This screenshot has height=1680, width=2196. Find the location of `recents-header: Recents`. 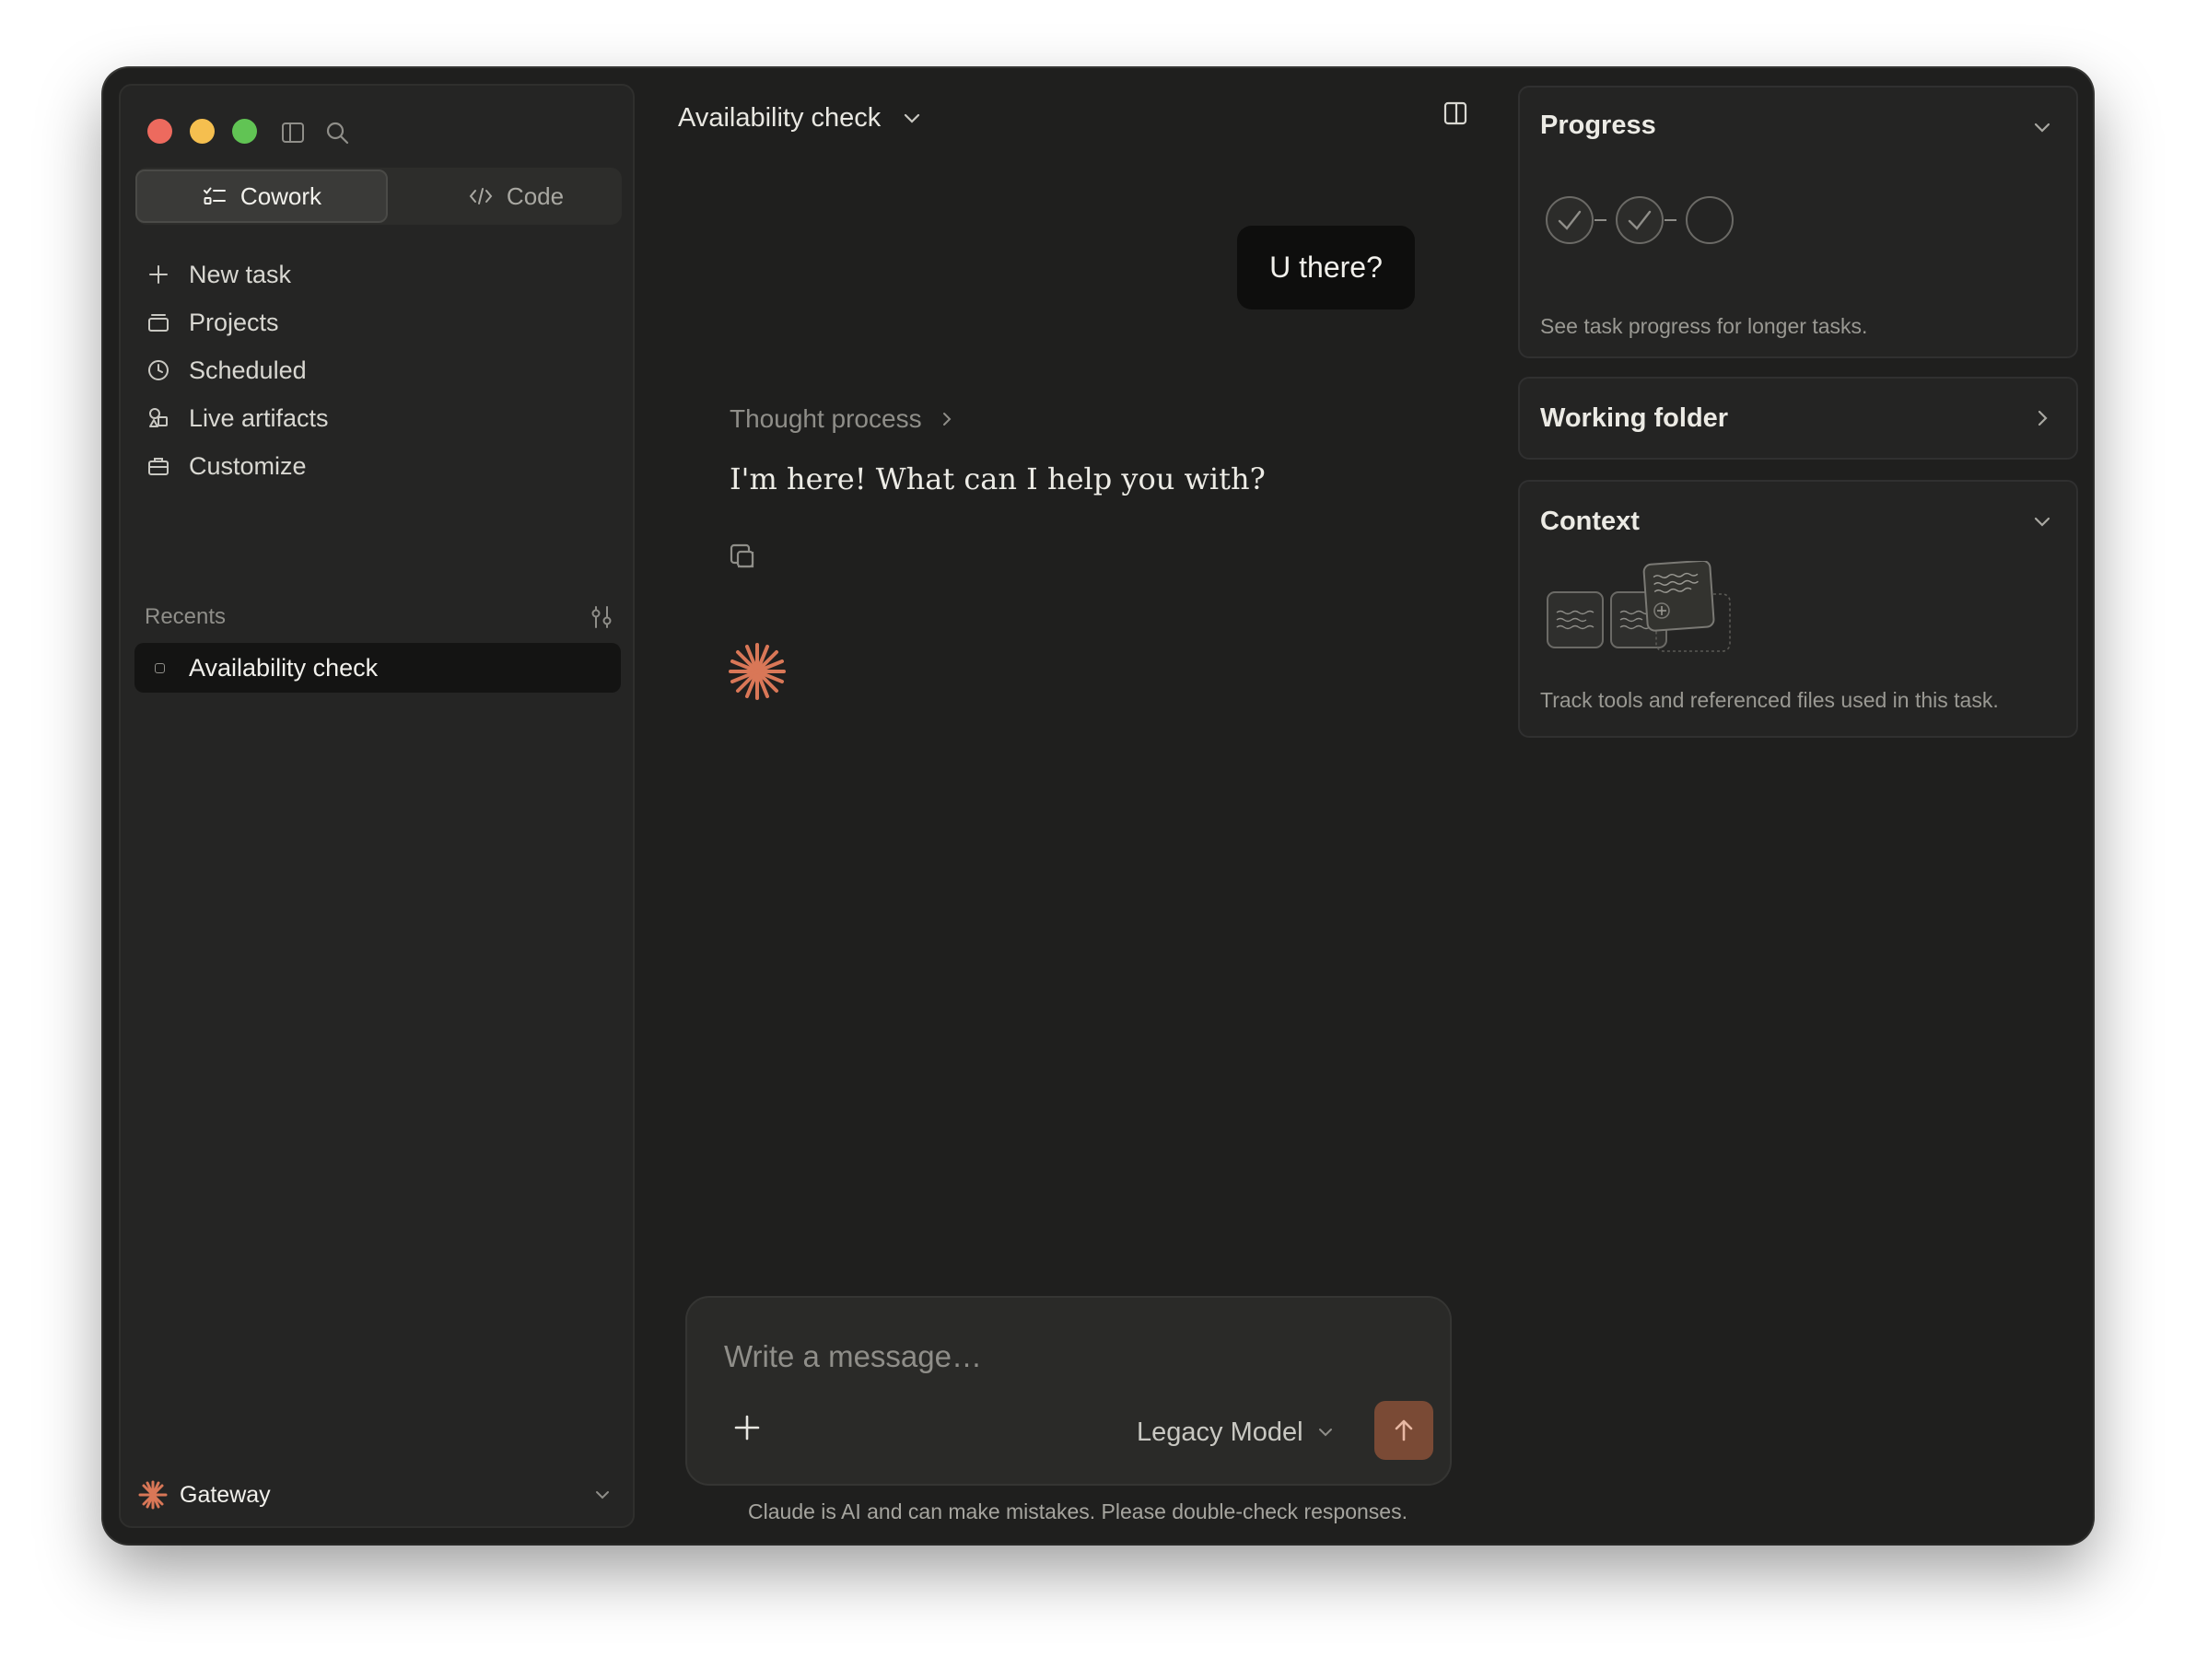

recents-header: Recents is located at coordinates (379, 617).